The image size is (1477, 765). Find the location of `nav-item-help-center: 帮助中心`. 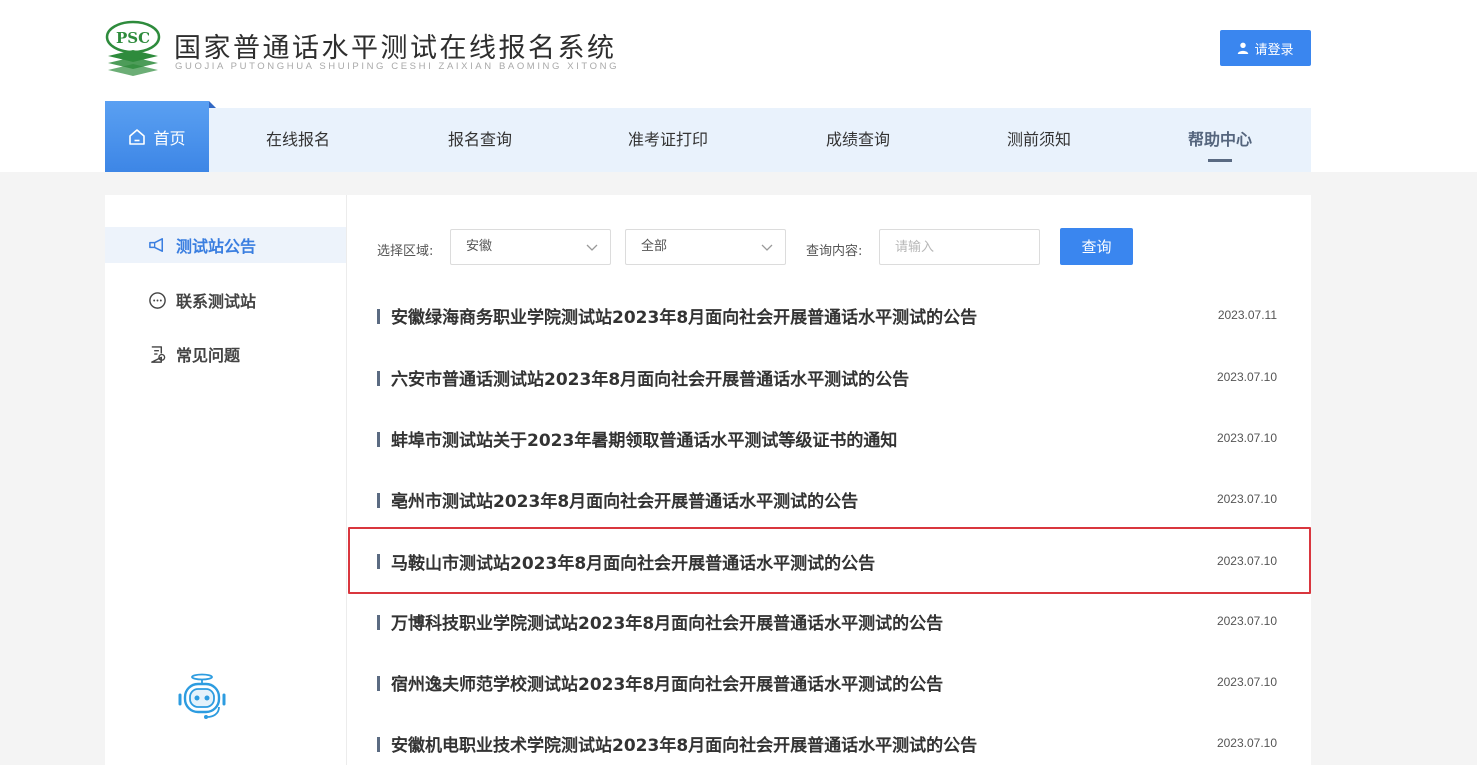

nav-item-help-center: 帮助中心 is located at coordinates (1220, 140).